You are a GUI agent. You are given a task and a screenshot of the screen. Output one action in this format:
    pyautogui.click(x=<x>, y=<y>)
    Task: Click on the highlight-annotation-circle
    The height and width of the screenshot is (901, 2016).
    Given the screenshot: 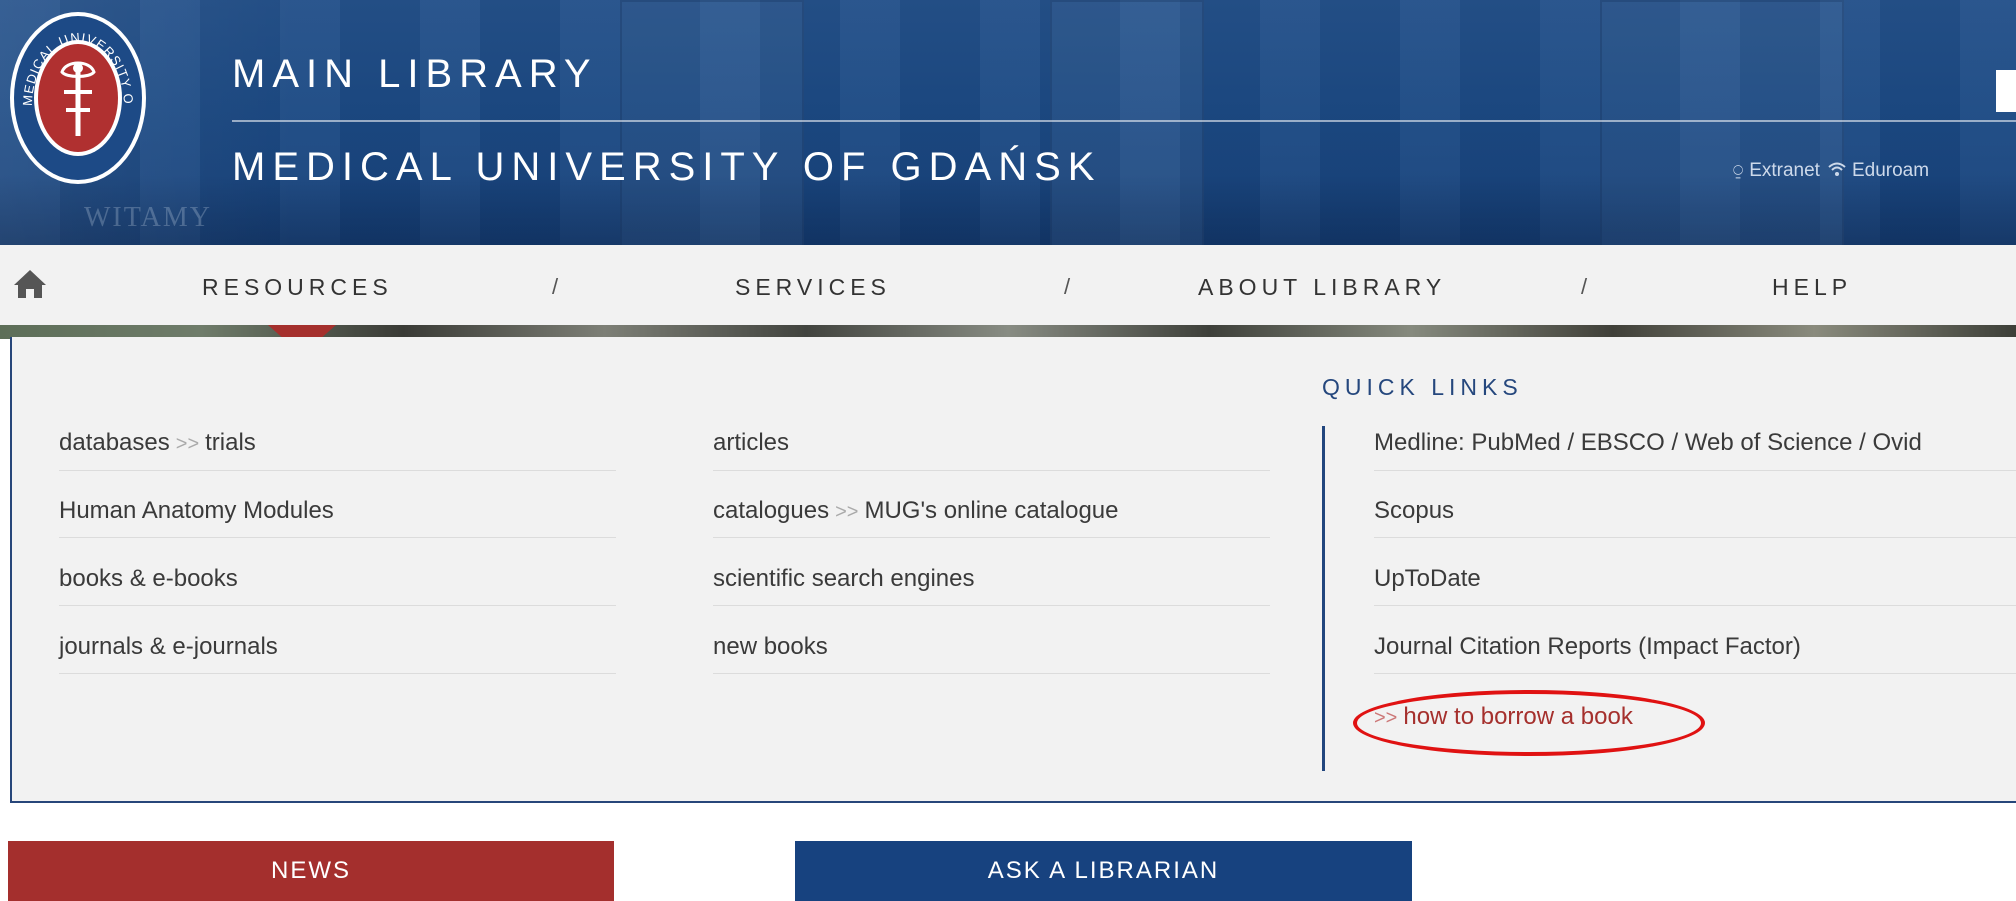 What is the action you would take?
    pyautogui.click(x=1529, y=723)
    